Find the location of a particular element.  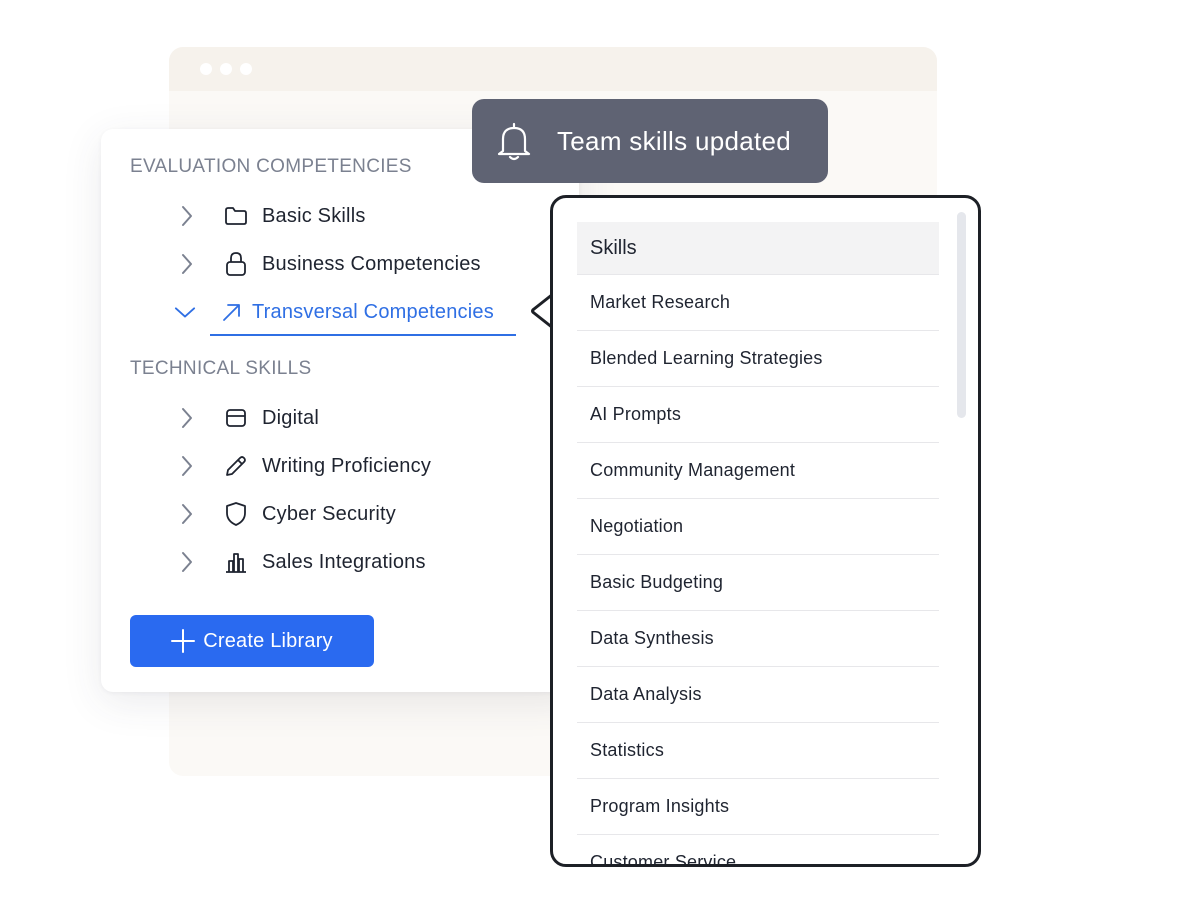

window-title-bar is located at coordinates (553, 69).